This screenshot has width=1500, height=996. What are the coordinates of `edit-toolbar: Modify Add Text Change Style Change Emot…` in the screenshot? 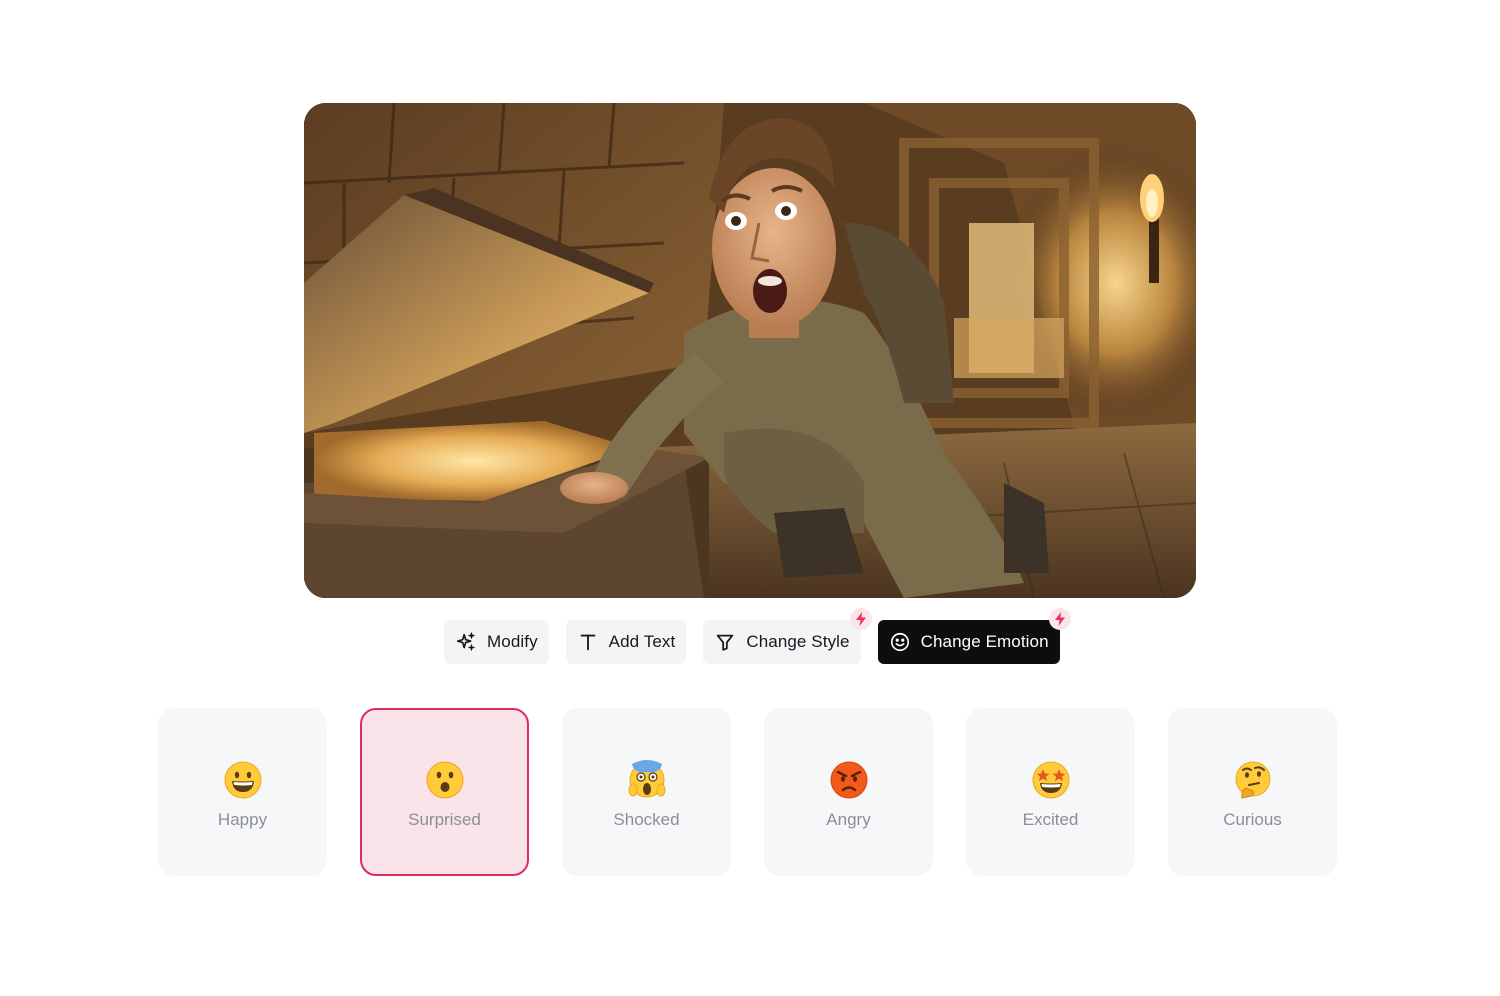 It's located at (757, 636).